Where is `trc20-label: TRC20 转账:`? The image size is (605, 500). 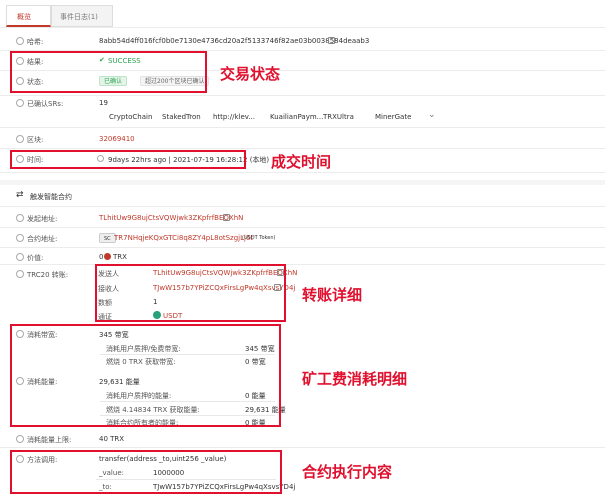 trc20-label: TRC20 转账: is located at coordinates (48, 275).